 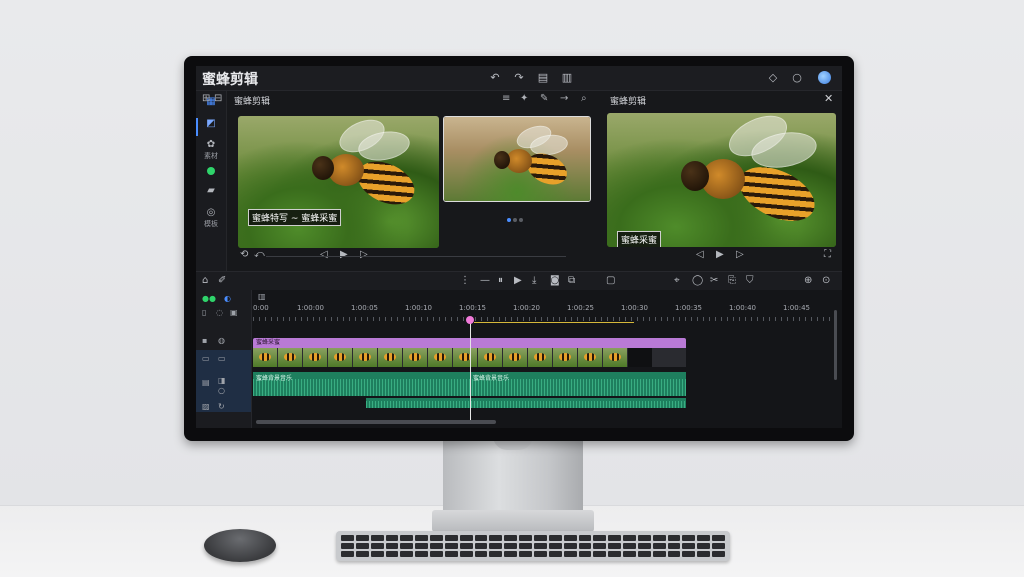 I want to click on refresh-icon: ↻, so click(x=221, y=406).